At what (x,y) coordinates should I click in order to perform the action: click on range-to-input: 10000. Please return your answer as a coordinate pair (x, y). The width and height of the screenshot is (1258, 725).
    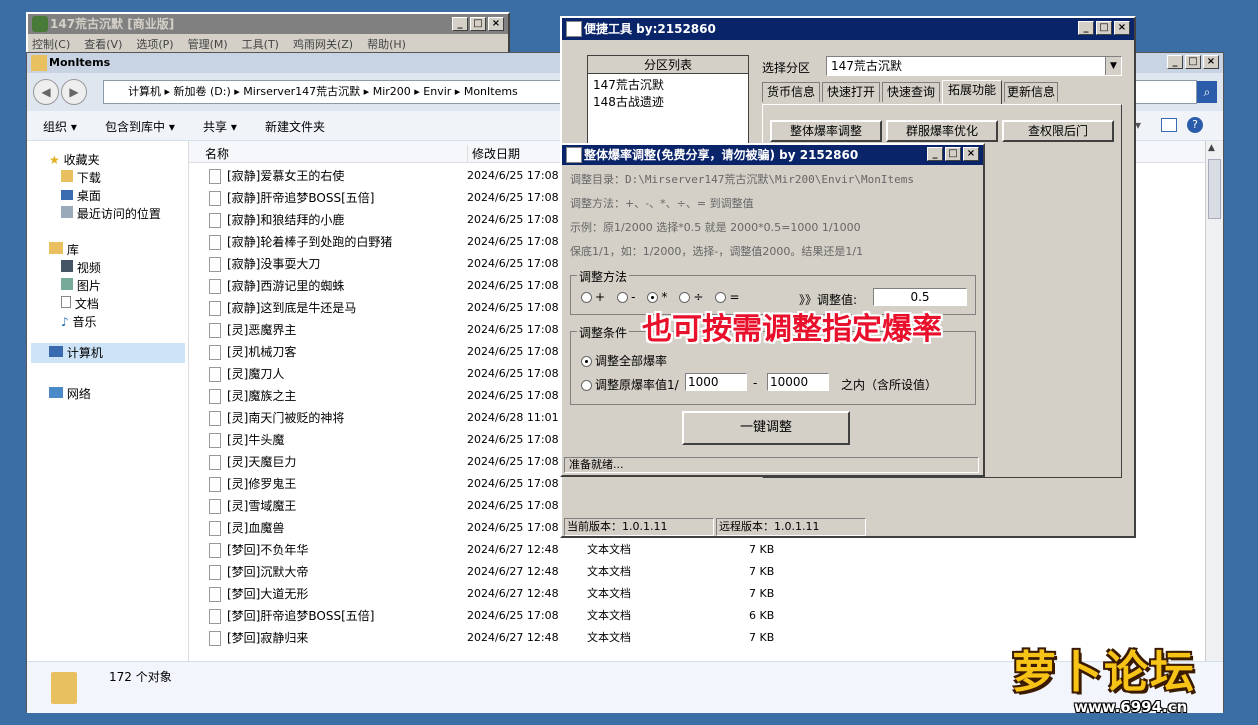
    Looking at the image, I should click on (798, 382).